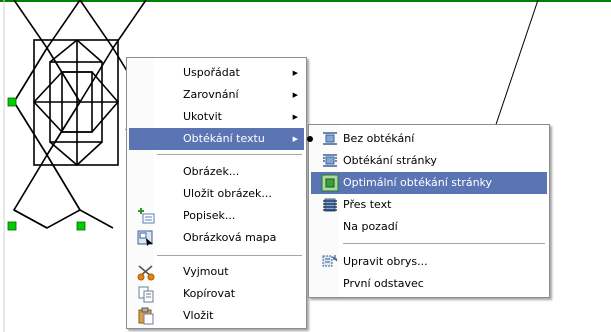 Image resolution: width=611 pixels, height=332 pixels. What do you see at coordinates (310, 139) in the screenshot?
I see `radio-selected-icon` at bounding box center [310, 139].